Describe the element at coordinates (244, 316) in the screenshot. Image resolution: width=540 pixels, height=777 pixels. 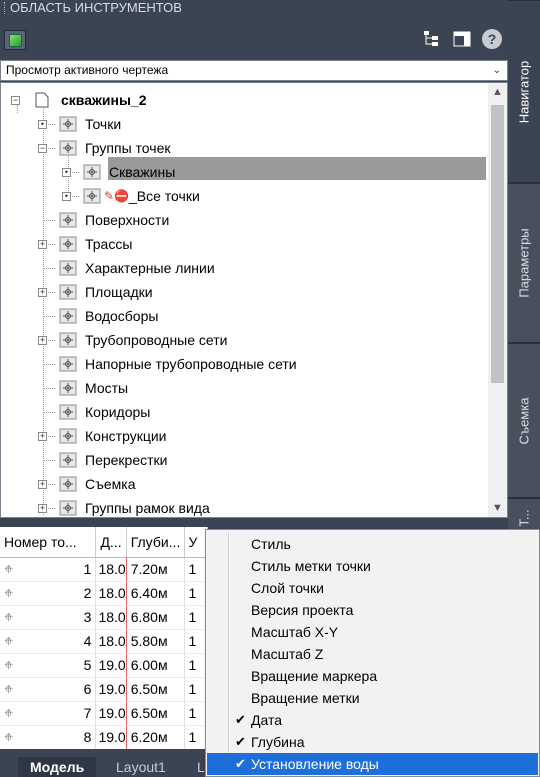
I see `tree-item: Водосборы` at that location.